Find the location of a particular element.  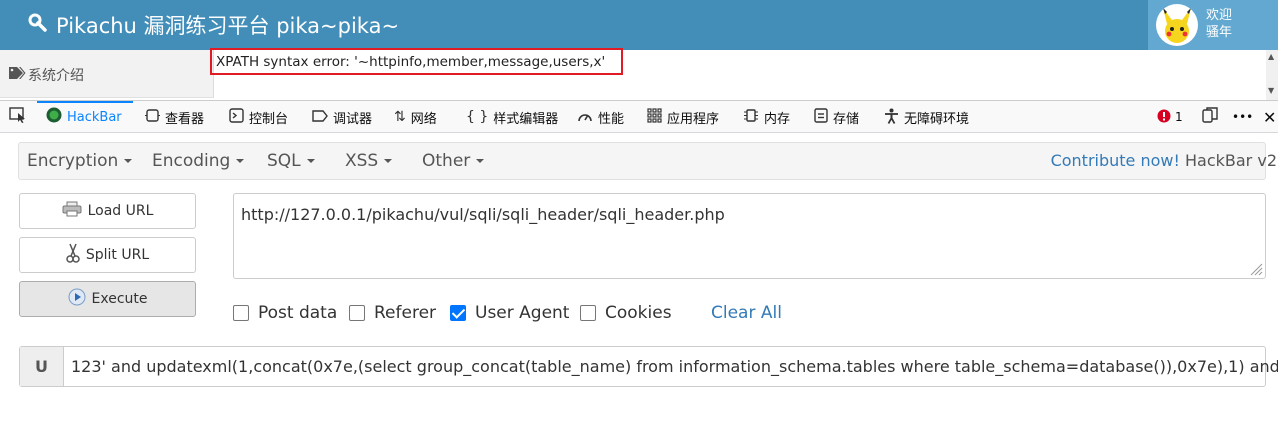

resize-handle-icon is located at coordinates (1256, 269).